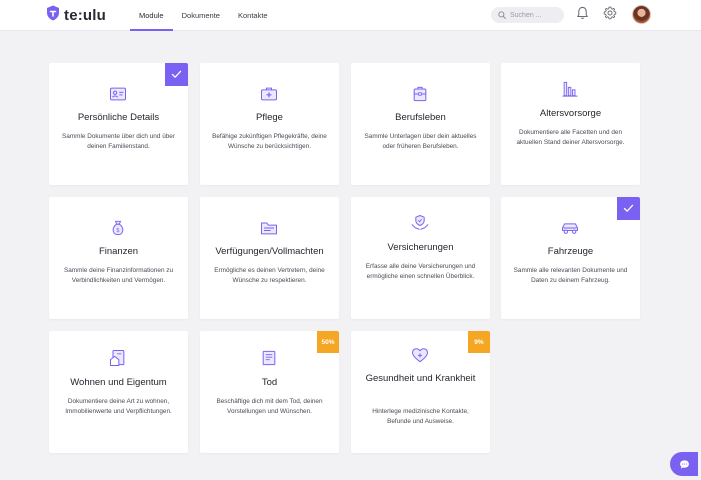 The height and width of the screenshot is (480, 701). I want to click on top-bar: te:ulu Module Dokumente Kontakte, so click(350, 15).